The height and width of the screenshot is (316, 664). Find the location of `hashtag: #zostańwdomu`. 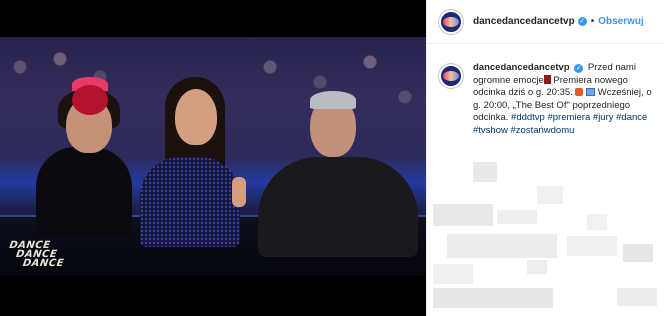

hashtag: #zostańwdomu is located at coordinates (543, 130).